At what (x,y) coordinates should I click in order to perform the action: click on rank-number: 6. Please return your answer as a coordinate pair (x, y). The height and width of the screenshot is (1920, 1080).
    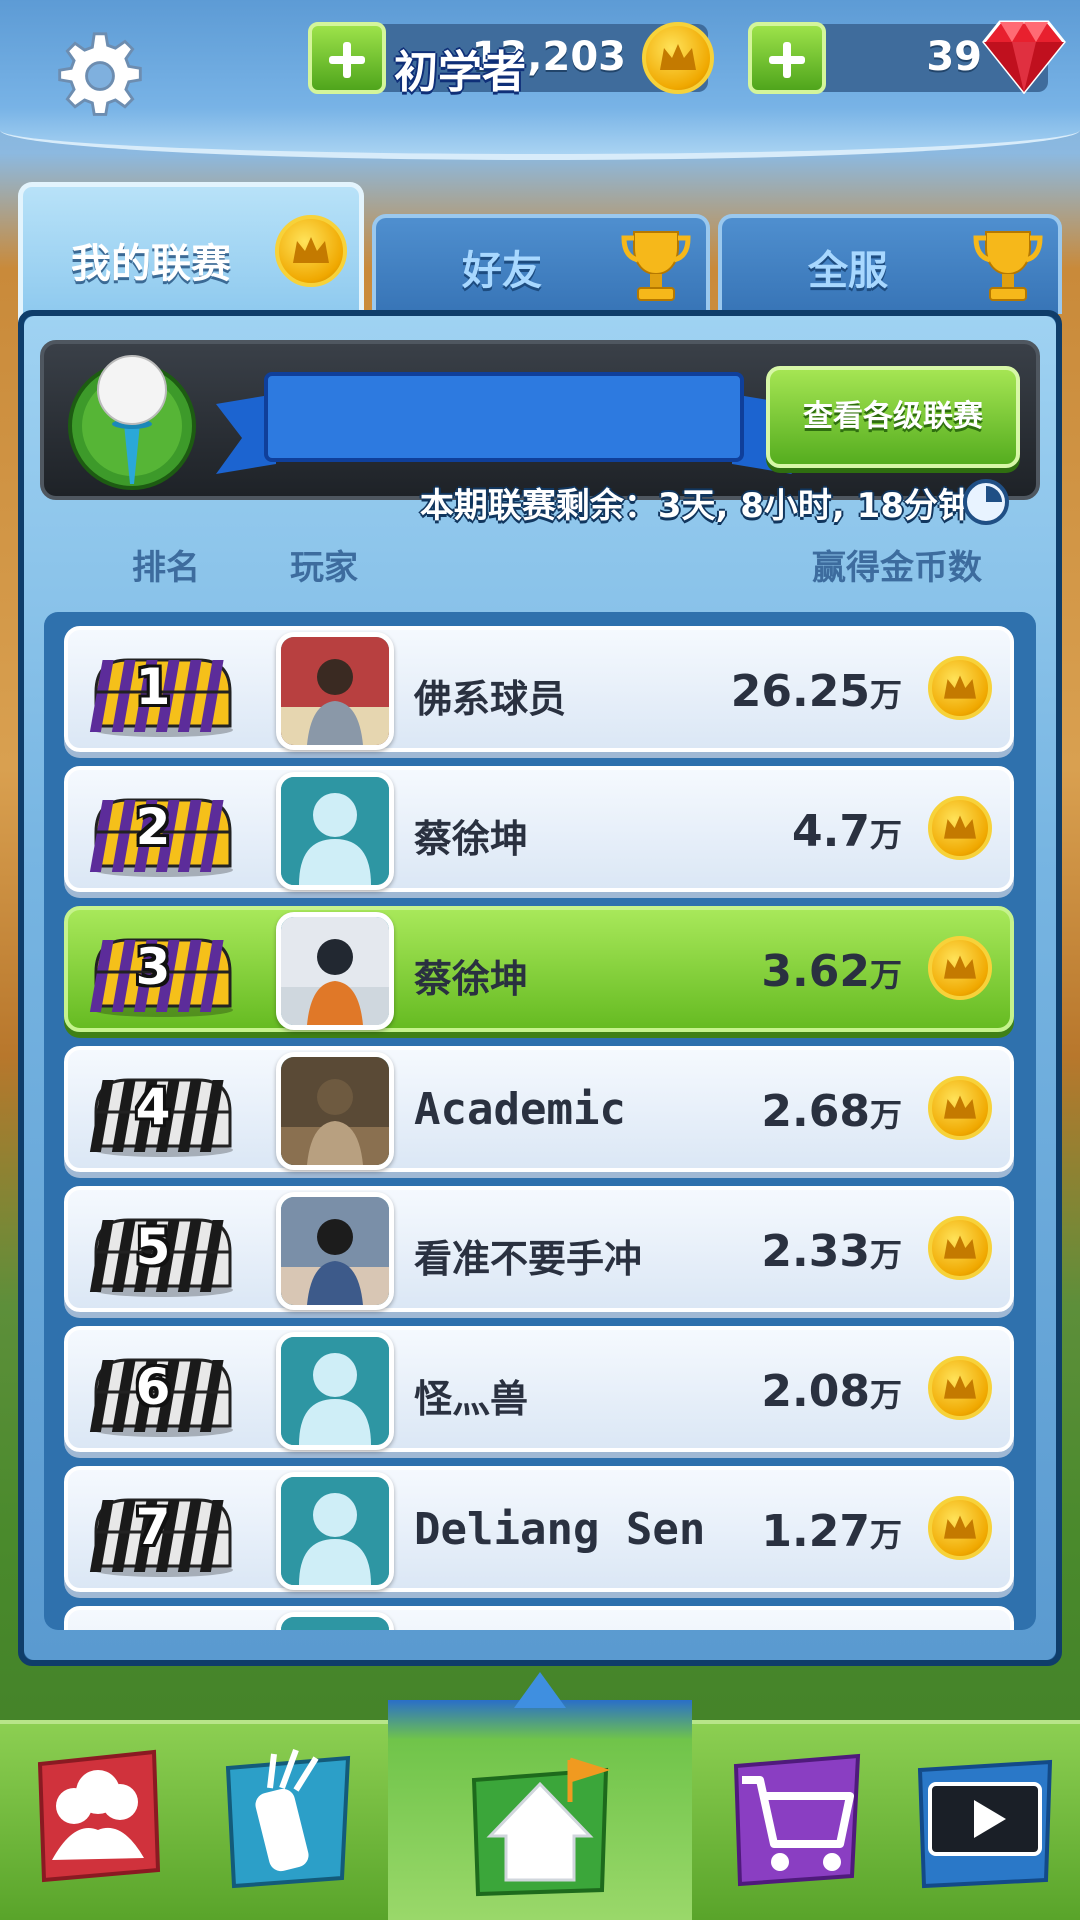
    Looking at the image, I should click on (153, 1387).